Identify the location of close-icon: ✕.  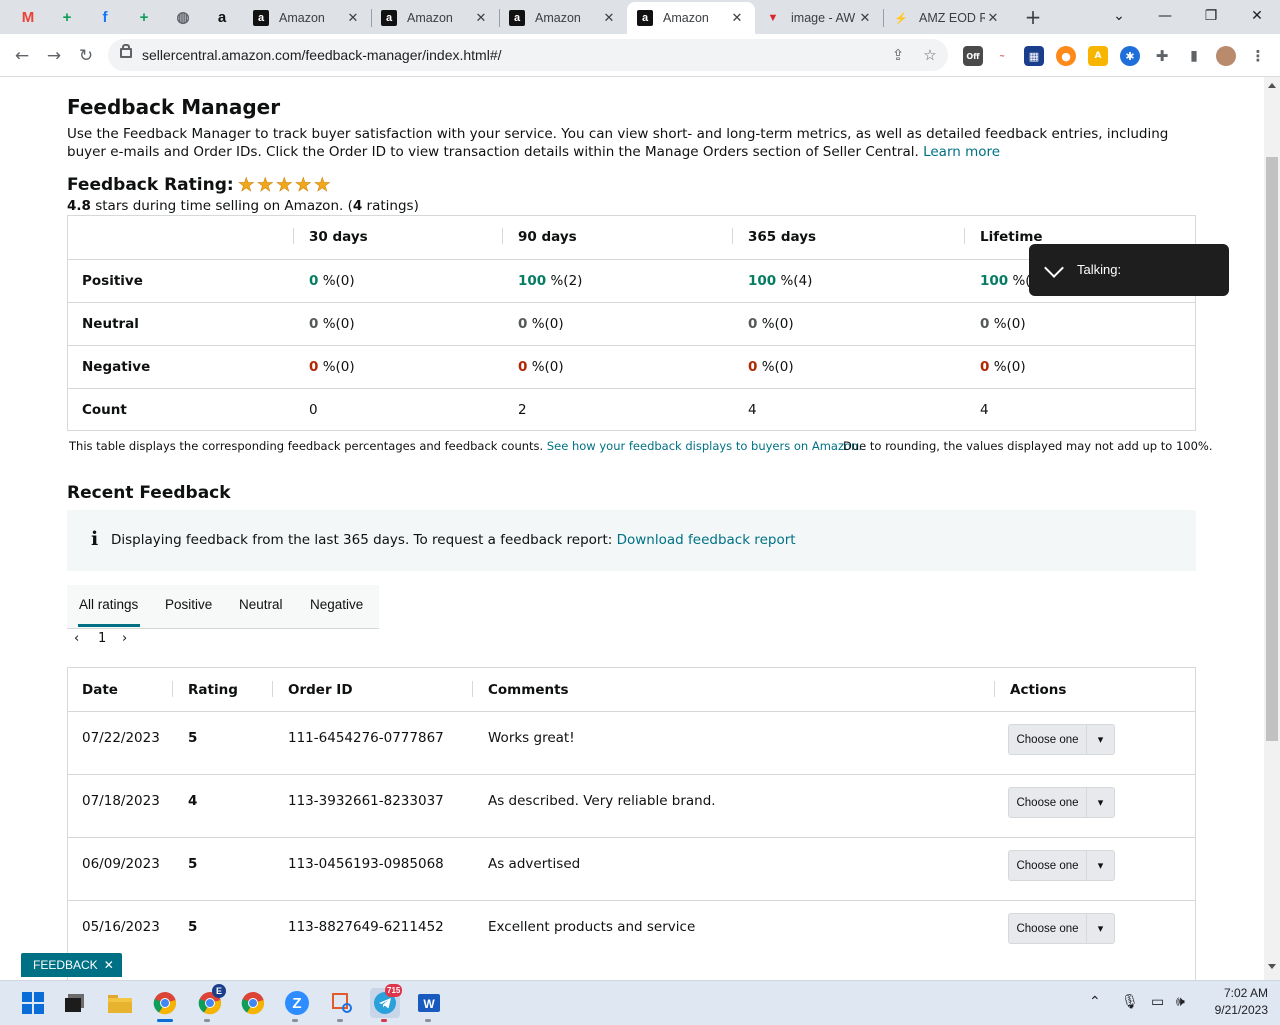
(109, 965).